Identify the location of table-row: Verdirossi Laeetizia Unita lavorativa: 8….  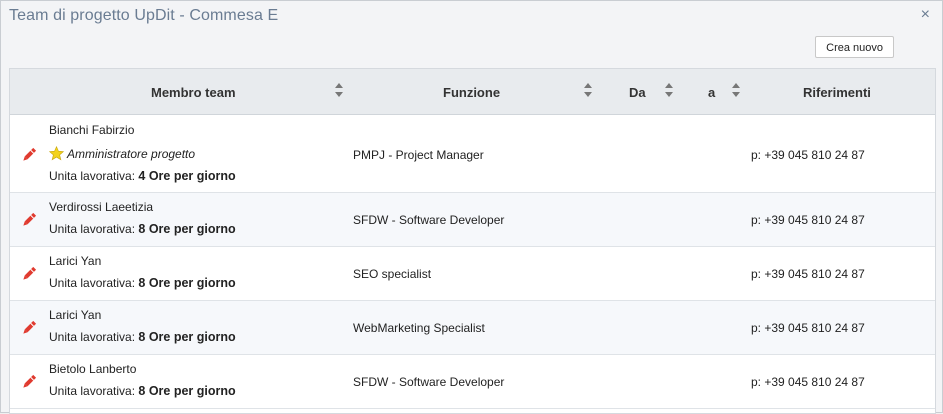
(472, 220).